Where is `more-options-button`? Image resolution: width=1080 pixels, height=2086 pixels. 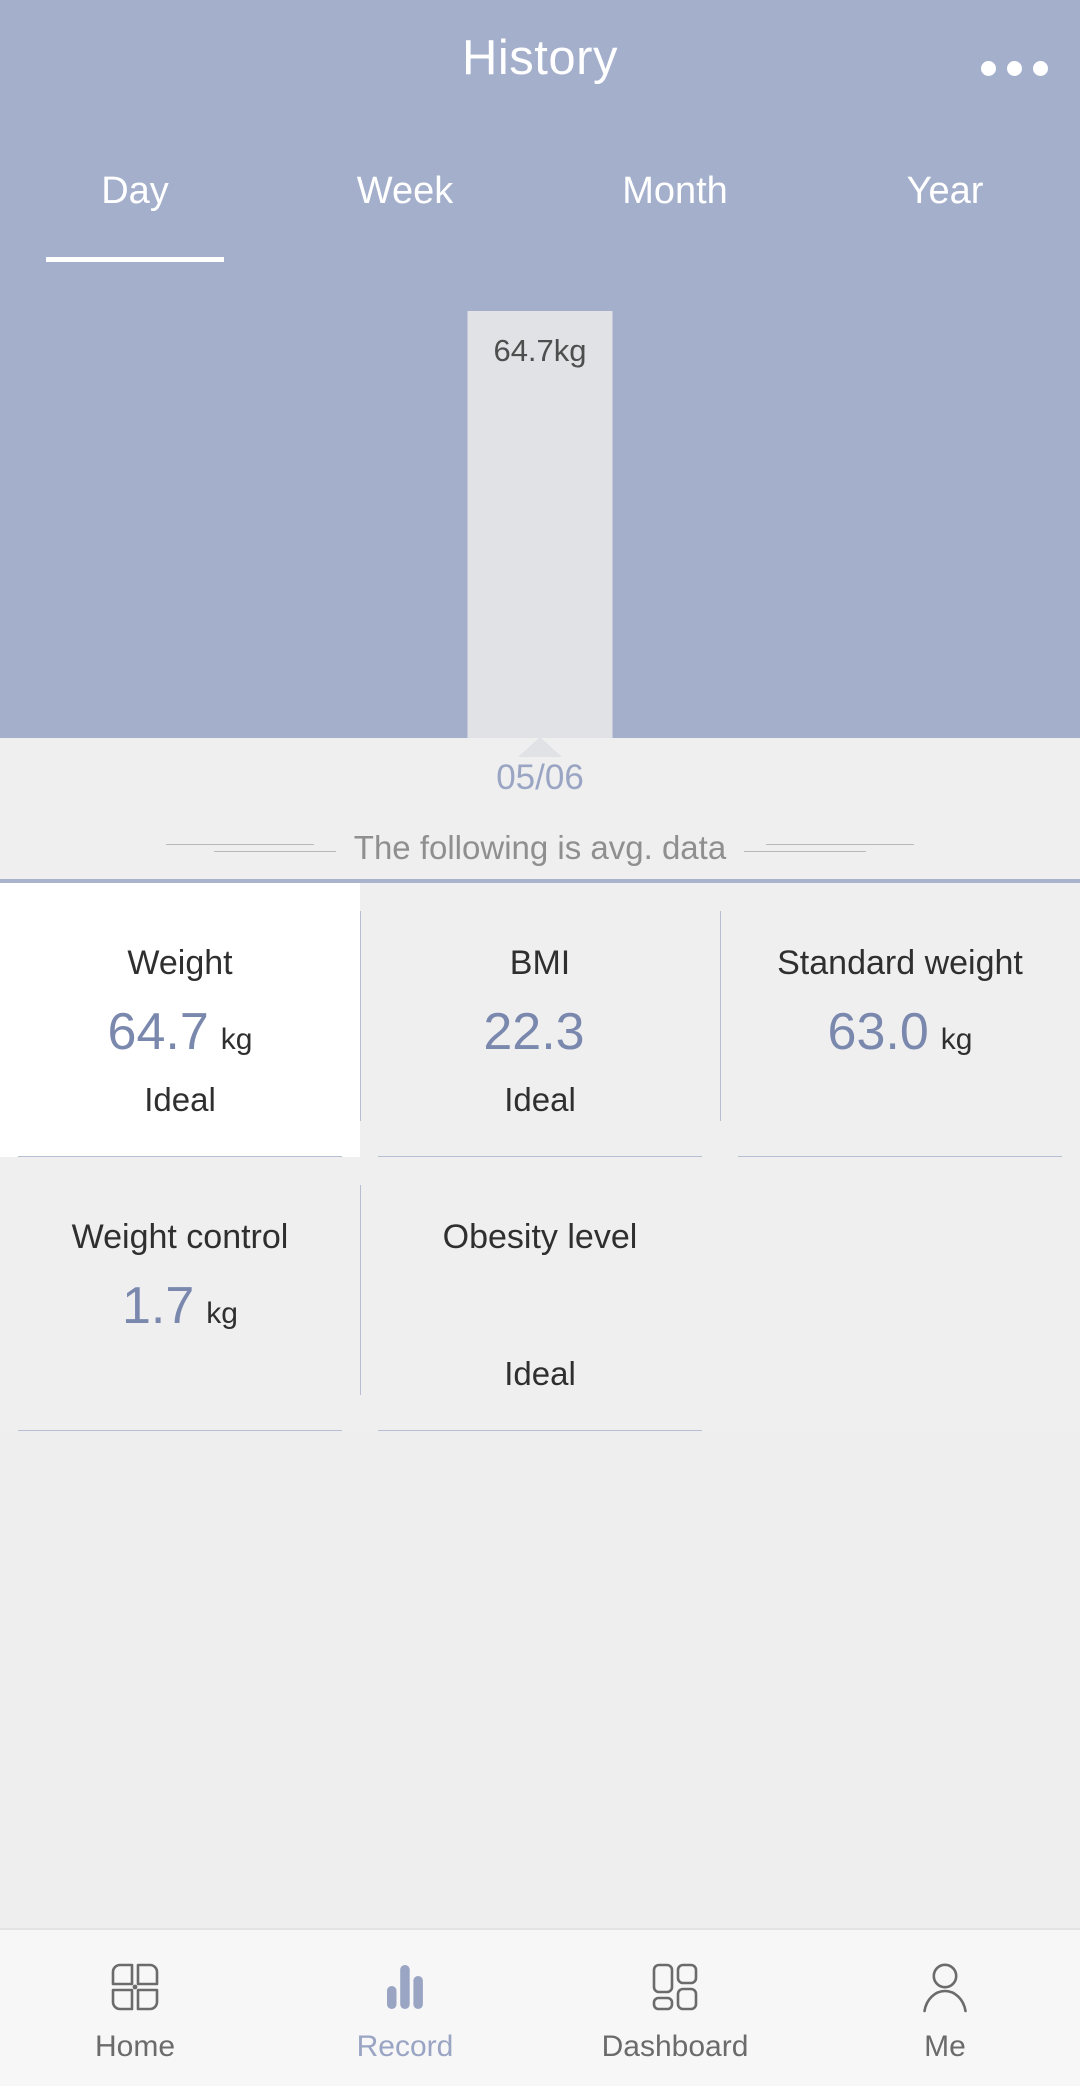
more-options-button is located at coordinates (1014, 68).